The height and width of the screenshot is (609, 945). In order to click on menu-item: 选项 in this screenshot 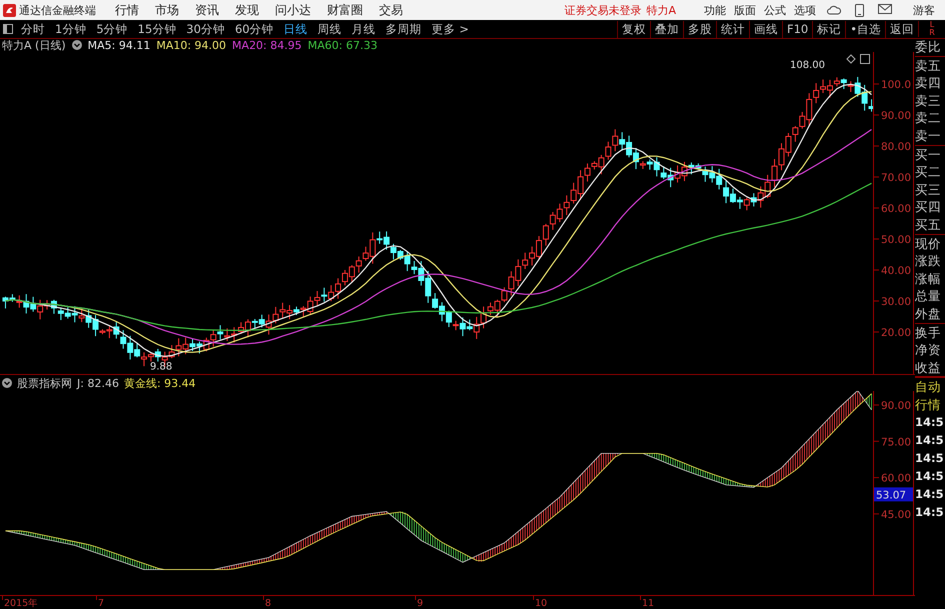, I will do `click(805, 10)`.